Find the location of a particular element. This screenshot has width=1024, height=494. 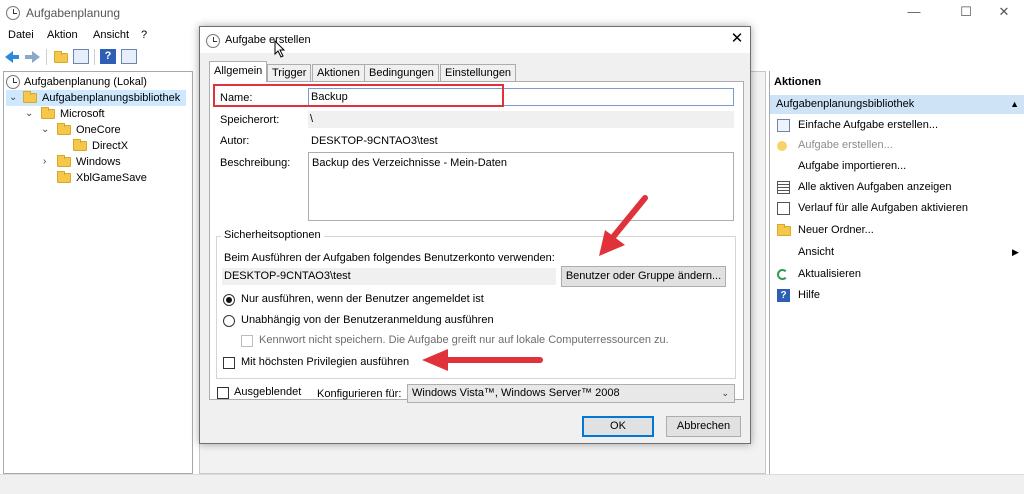

menu-datei: Datei is located at coordinates (21, 35).